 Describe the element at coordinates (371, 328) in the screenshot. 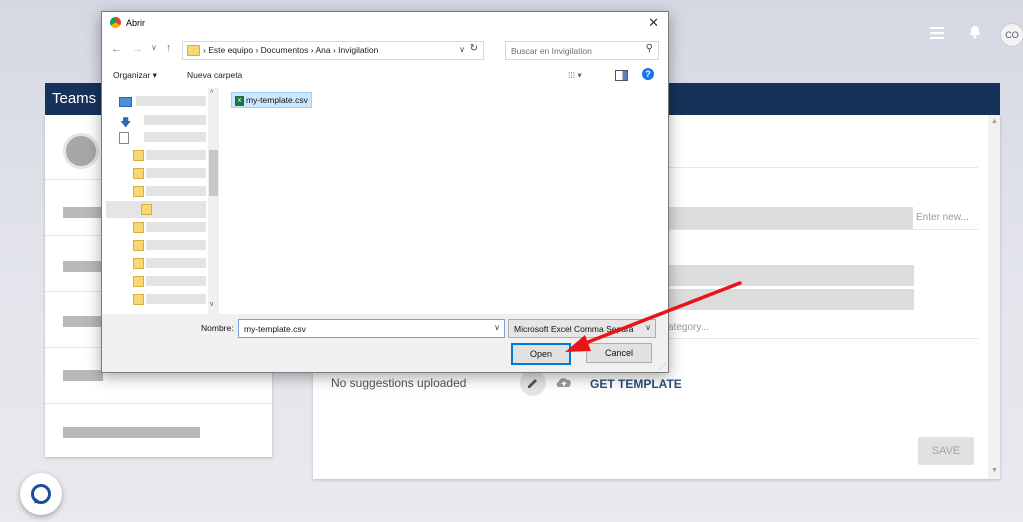

I see `filename-input: my-template.csv ∨` at that location.